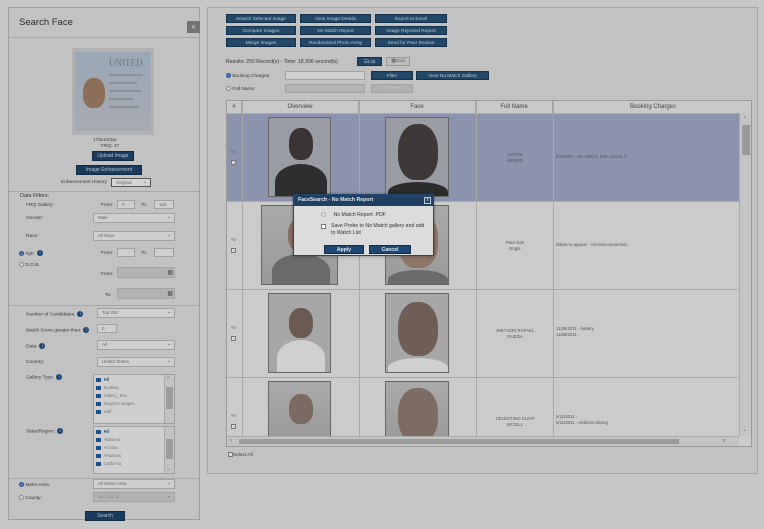  I want to click on age-radio-row: Age: i, so click(31, 253).